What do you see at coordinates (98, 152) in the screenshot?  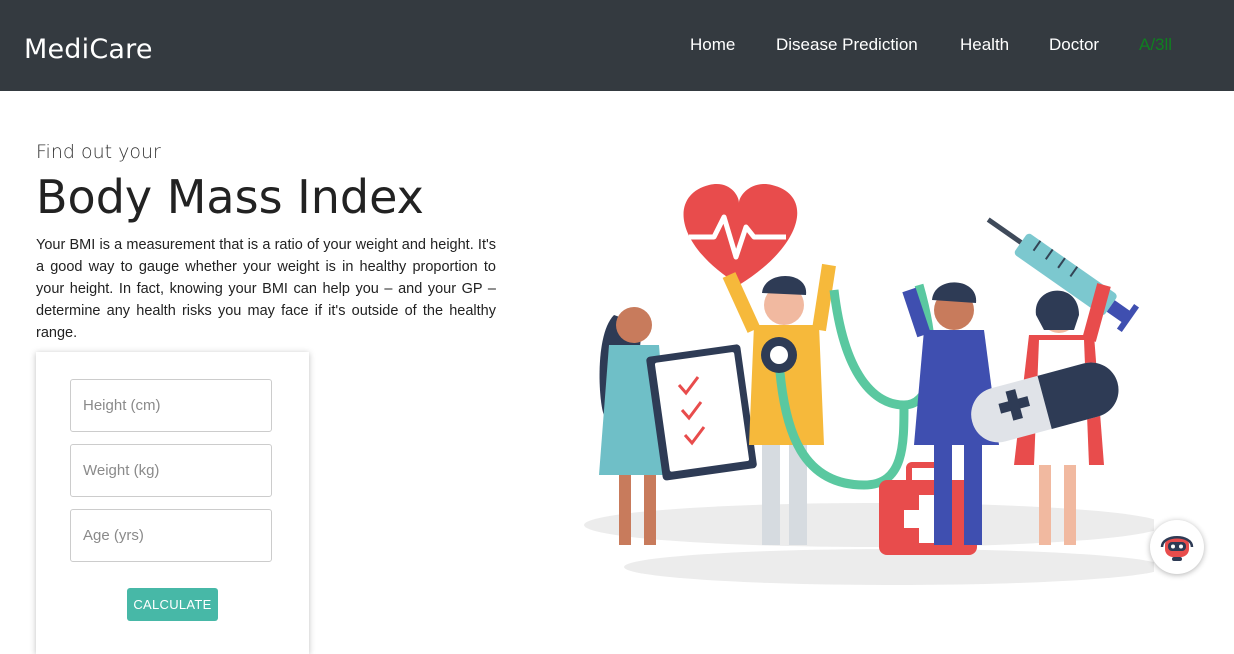 I see `intro-text: Find out your` at bounding box center [98, 152].